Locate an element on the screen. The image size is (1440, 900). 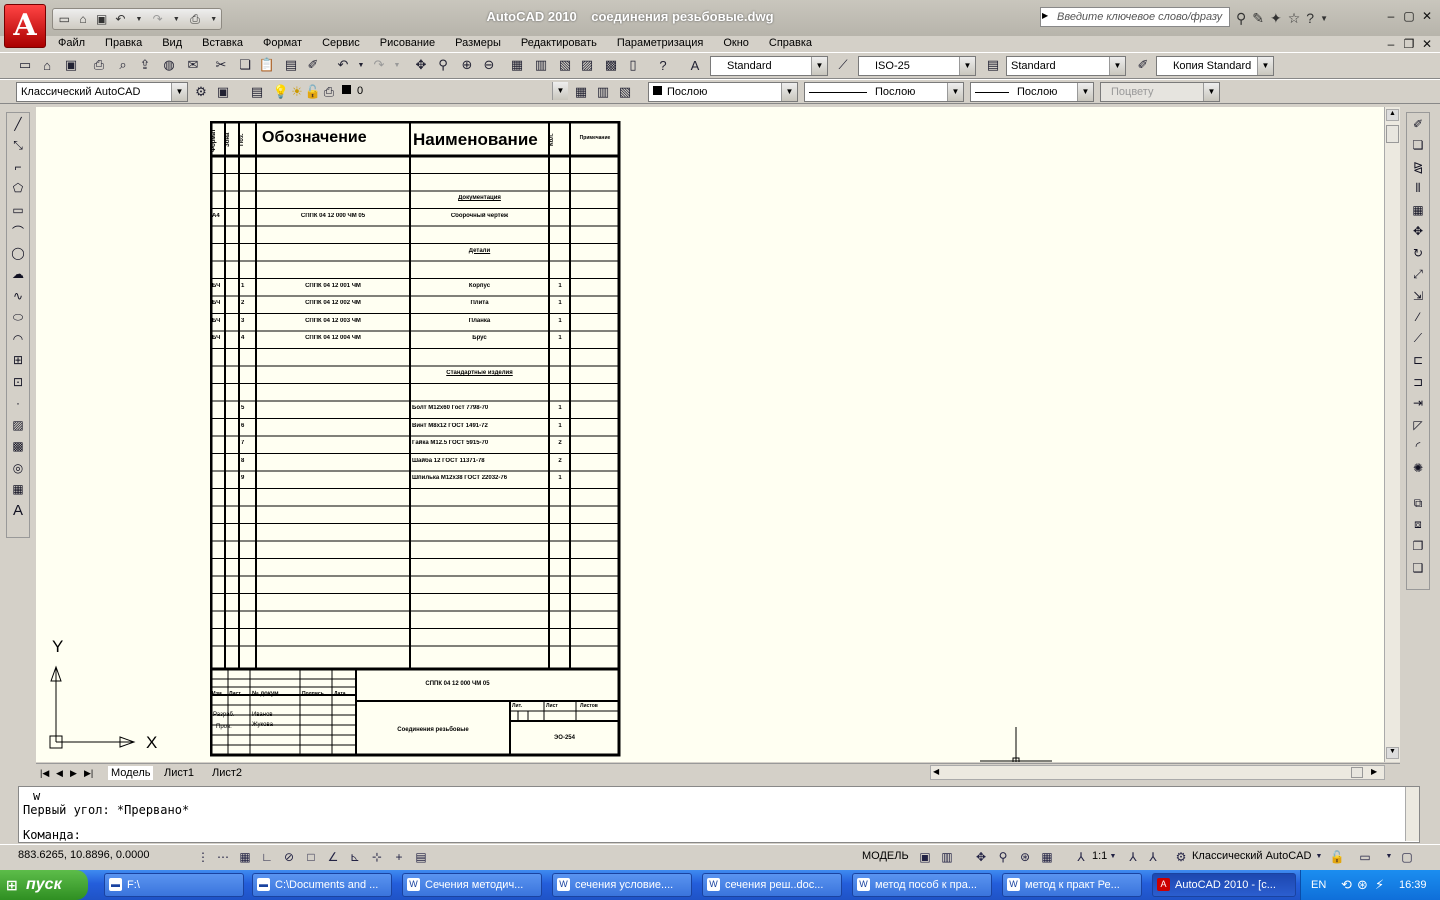
tool-palettes-icon: ▧ is located at coordinates (565, 65).